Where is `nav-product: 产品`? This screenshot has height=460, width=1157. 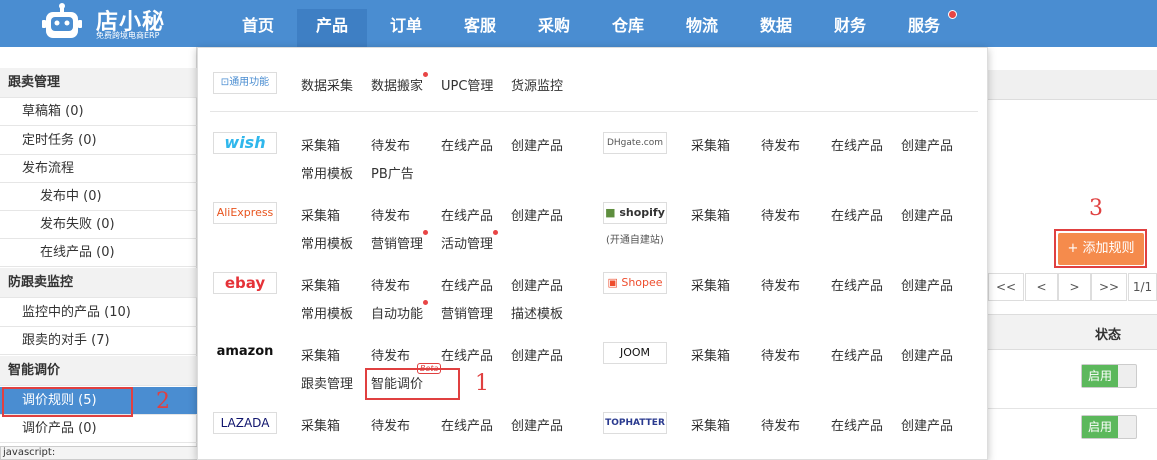
nav-product: 产品 is located at coordinates (332, 28).